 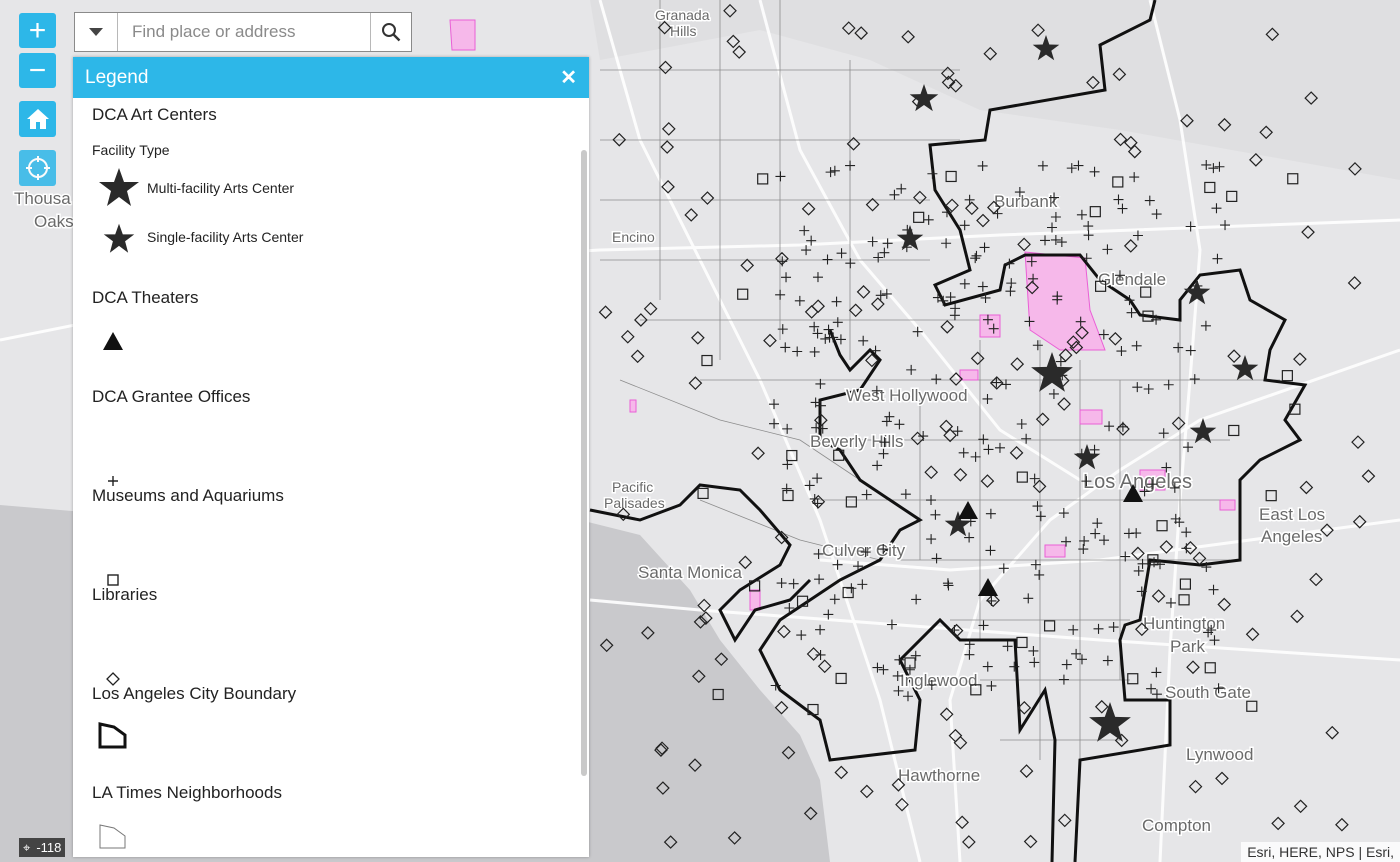 What do you see at coordinates (857, 441) in the screenshot?
I see `map-label-beverly-hills: Beverly Hills` at bounding box center [857, 441].